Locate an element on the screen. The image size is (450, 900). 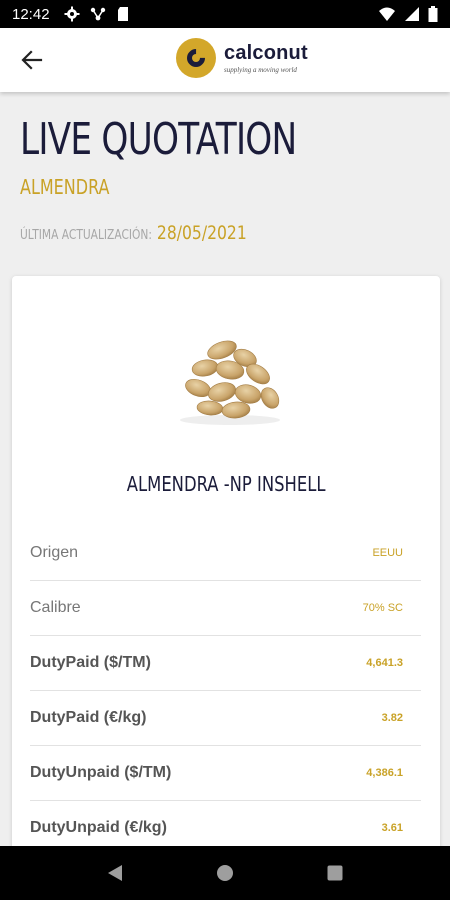
logo-tagline: supplying a moving world is located at coordinates (260, 70).